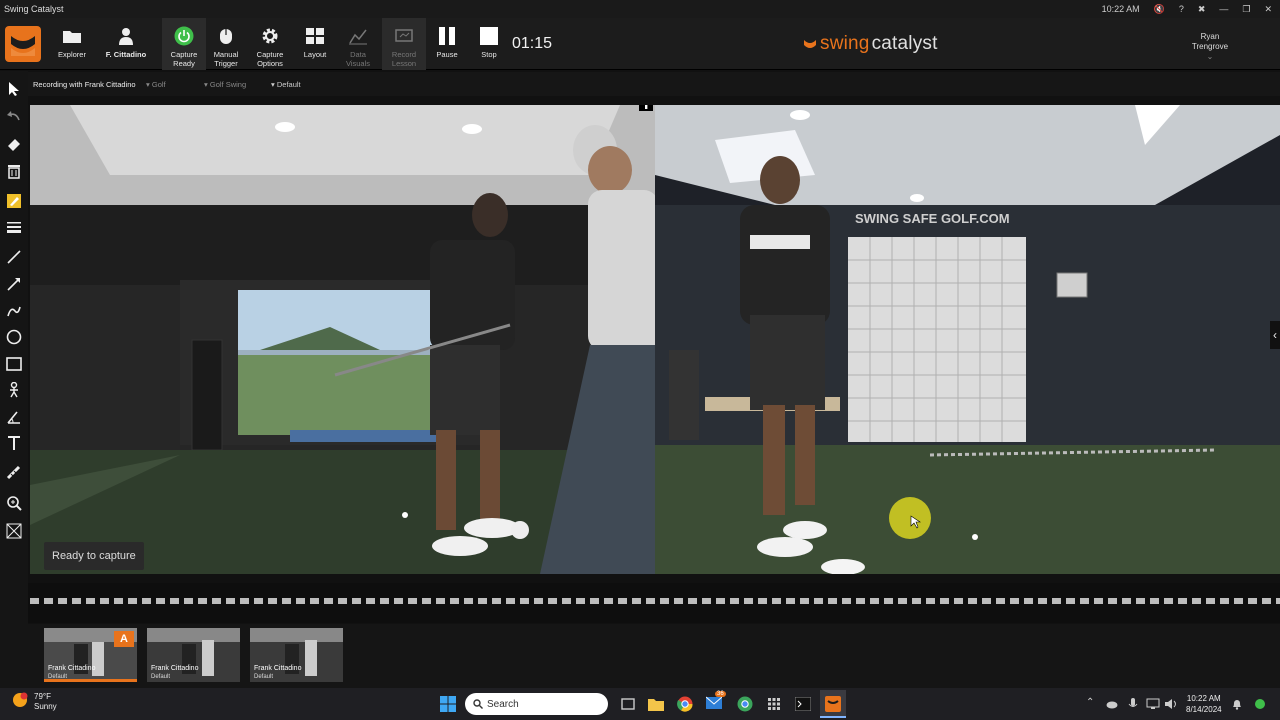 The width and height of the screenshot is (1280, 720). I want to click on chrome-icon, so click(685, 704).